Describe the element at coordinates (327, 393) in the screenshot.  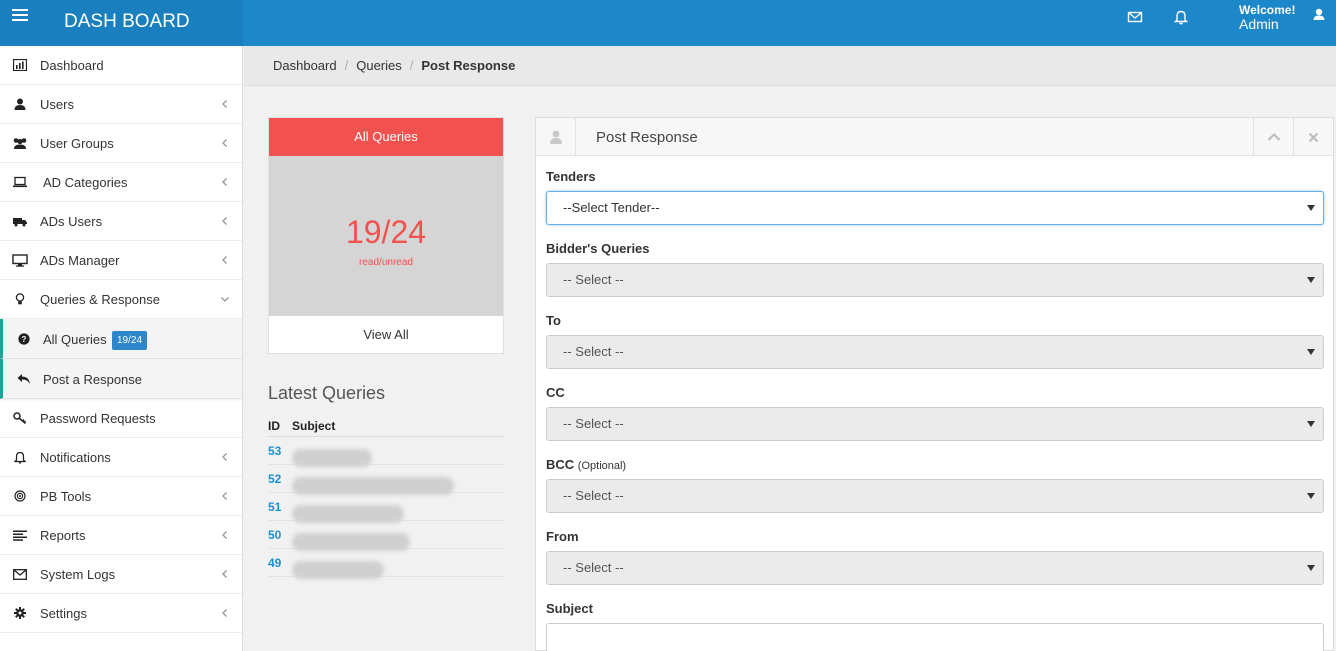
I see `latest-queries-title: Latest Queries` at that location.